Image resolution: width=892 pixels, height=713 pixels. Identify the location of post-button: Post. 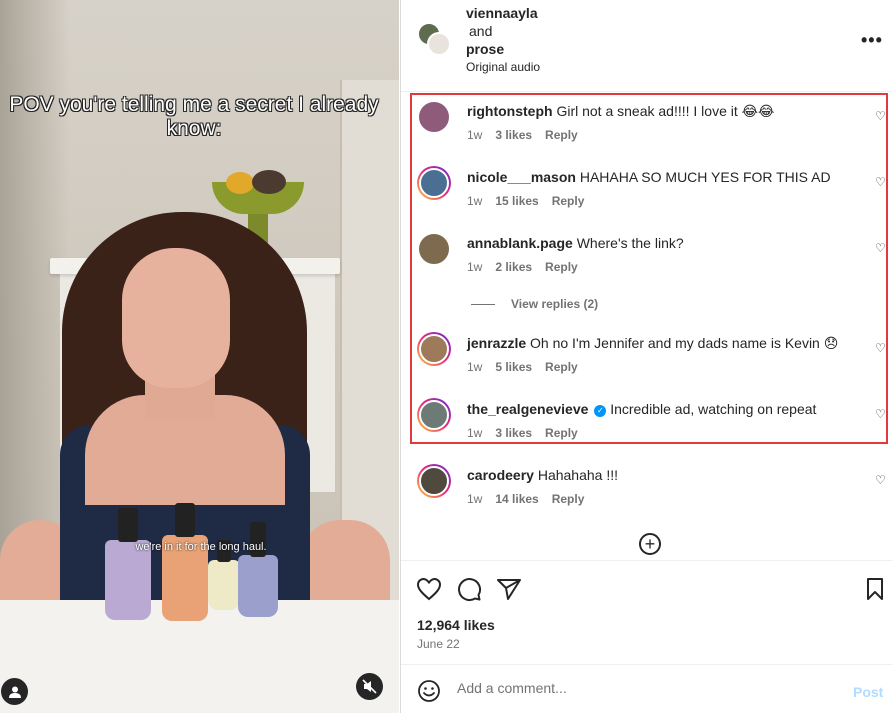
(868, 692).